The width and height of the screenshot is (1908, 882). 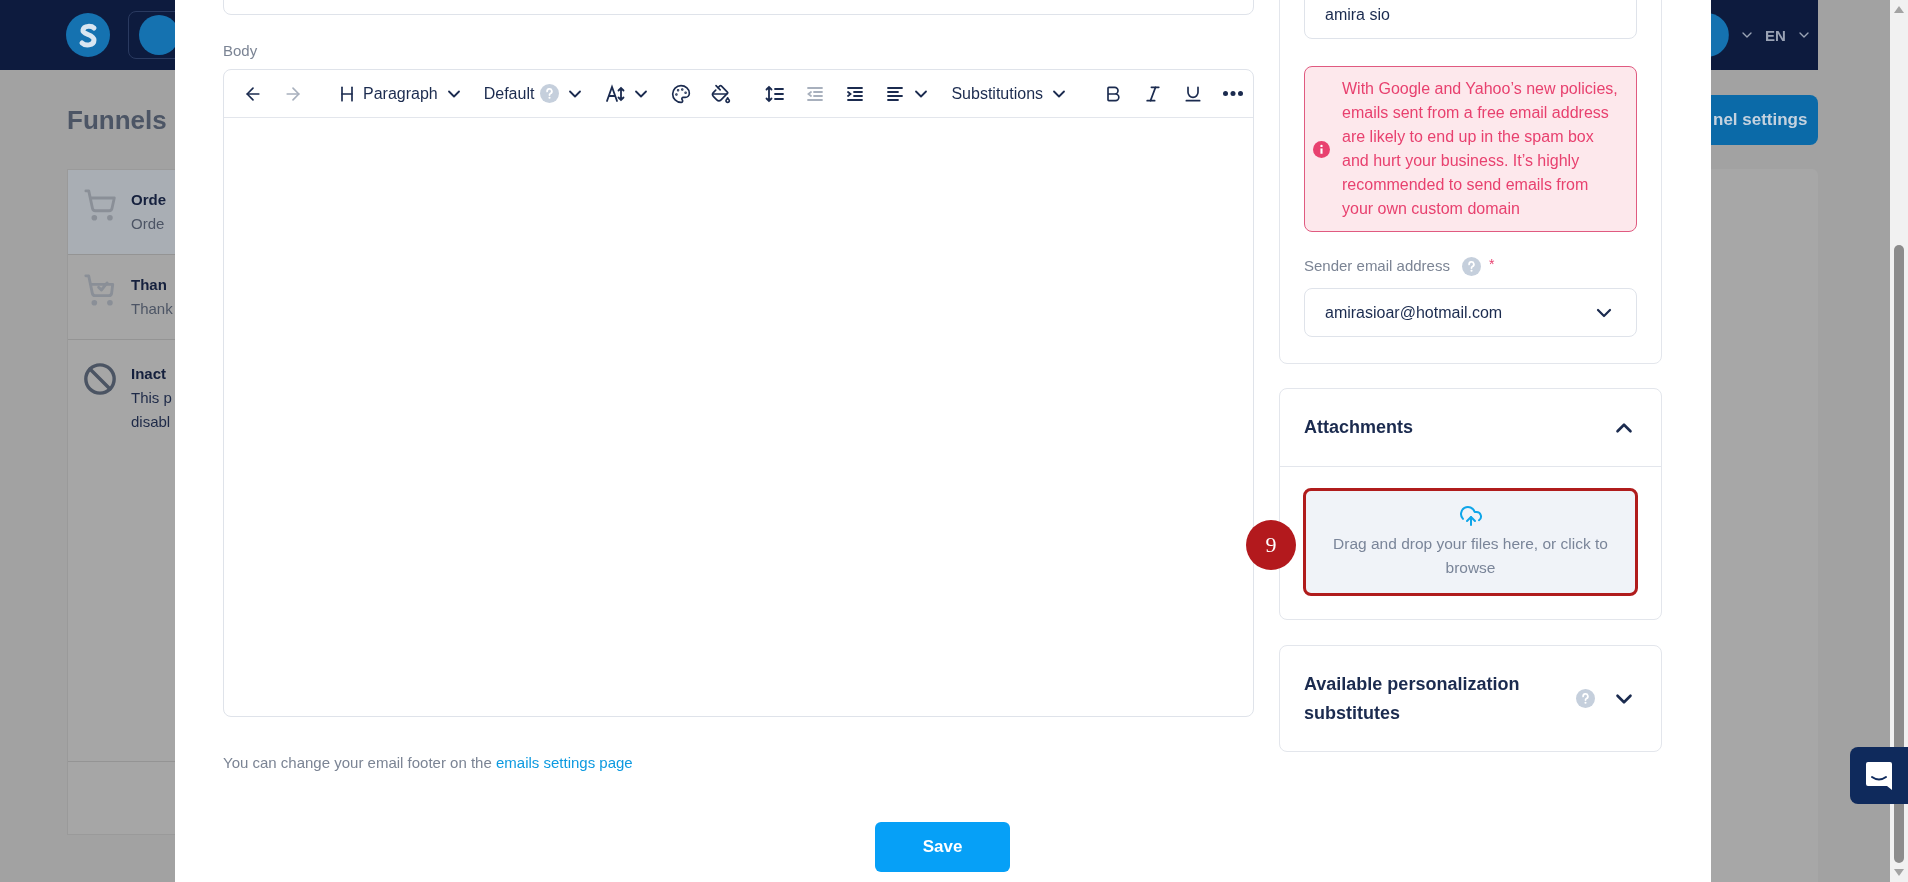 I want to click on chat-icon, so click(x=1879, y=775).